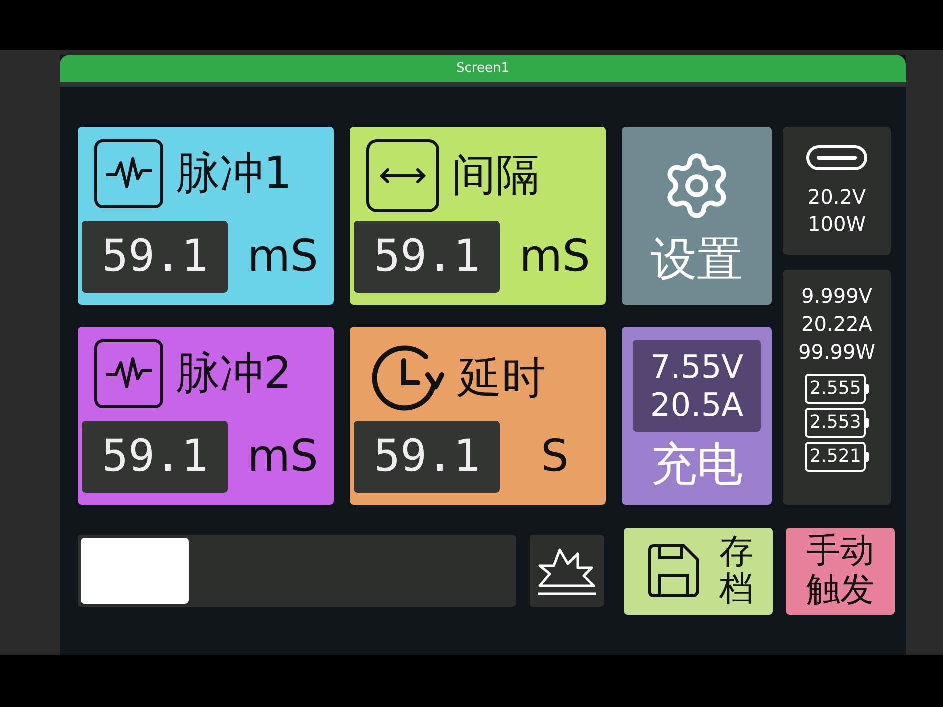  I want to click on stat-reading: 99.99W, so click(837, 352).